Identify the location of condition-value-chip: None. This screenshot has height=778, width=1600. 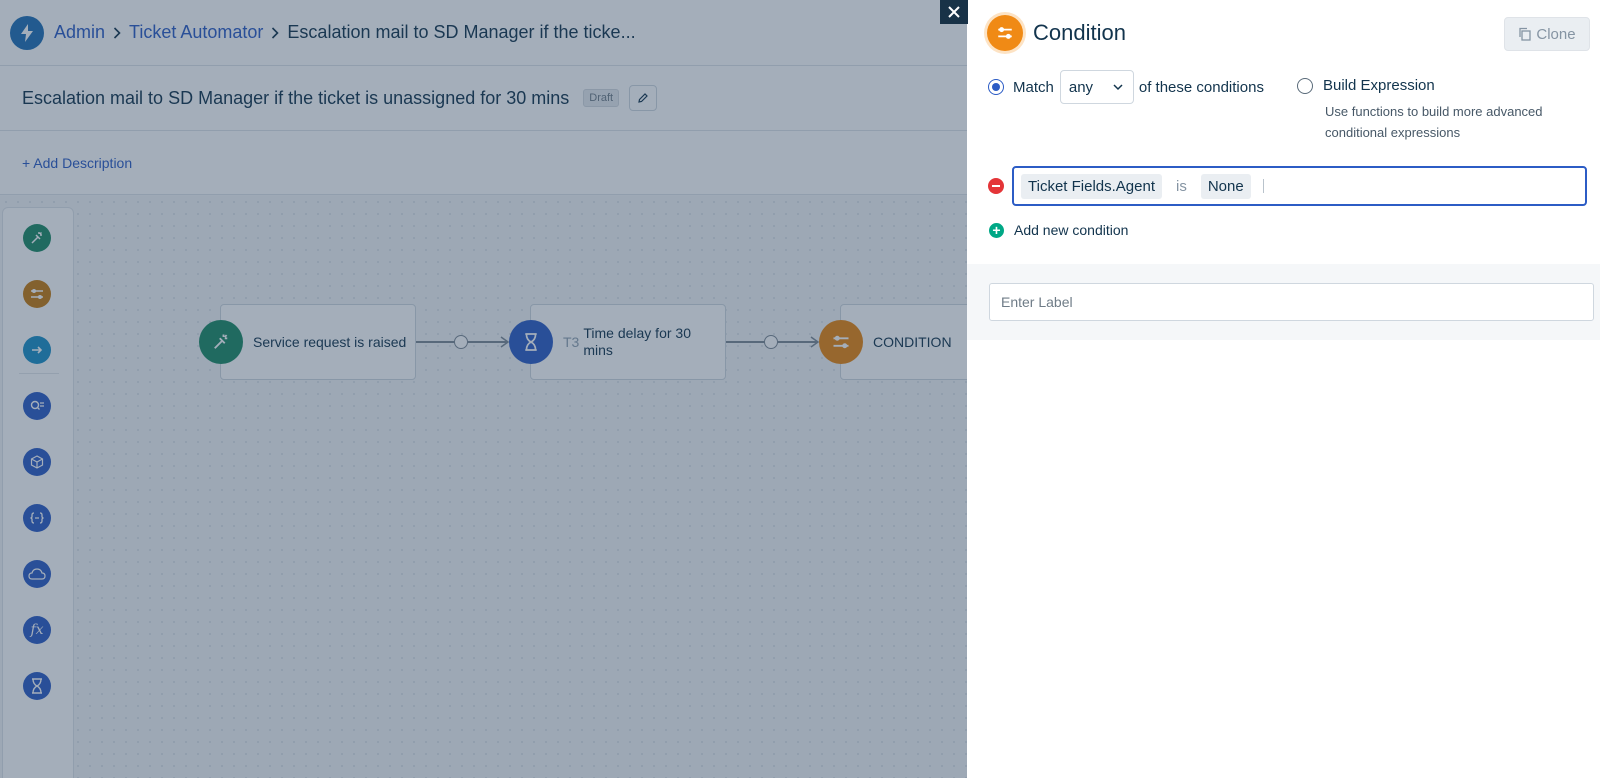
(1225, 186).